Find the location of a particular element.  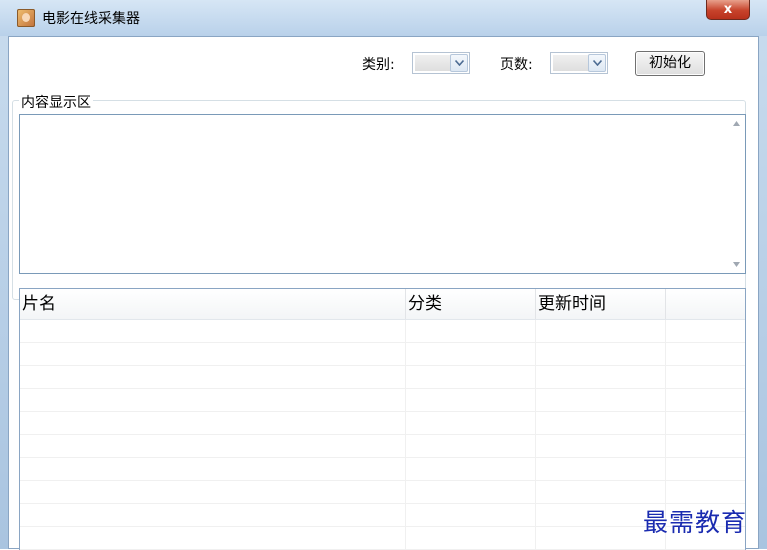

category-select is located at coordinates (441, 63).